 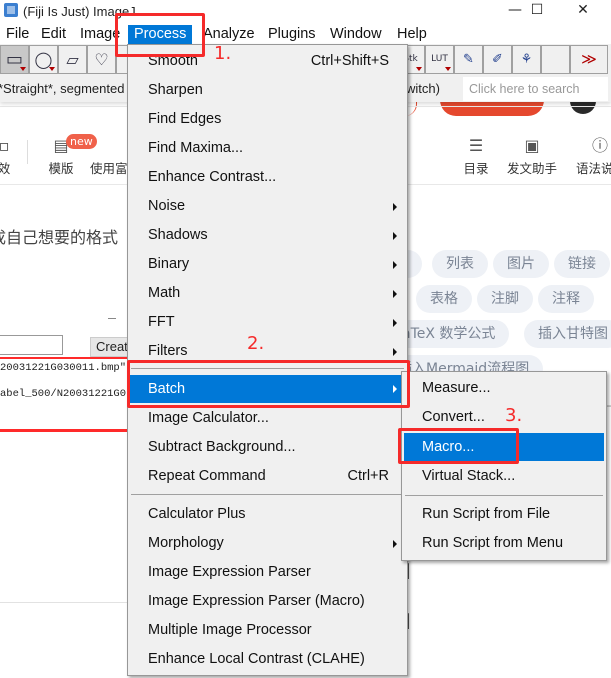 What do you see at coordinates (31, 345) in the screenshot?
I see `name-input` at bounding box center [31, 345].